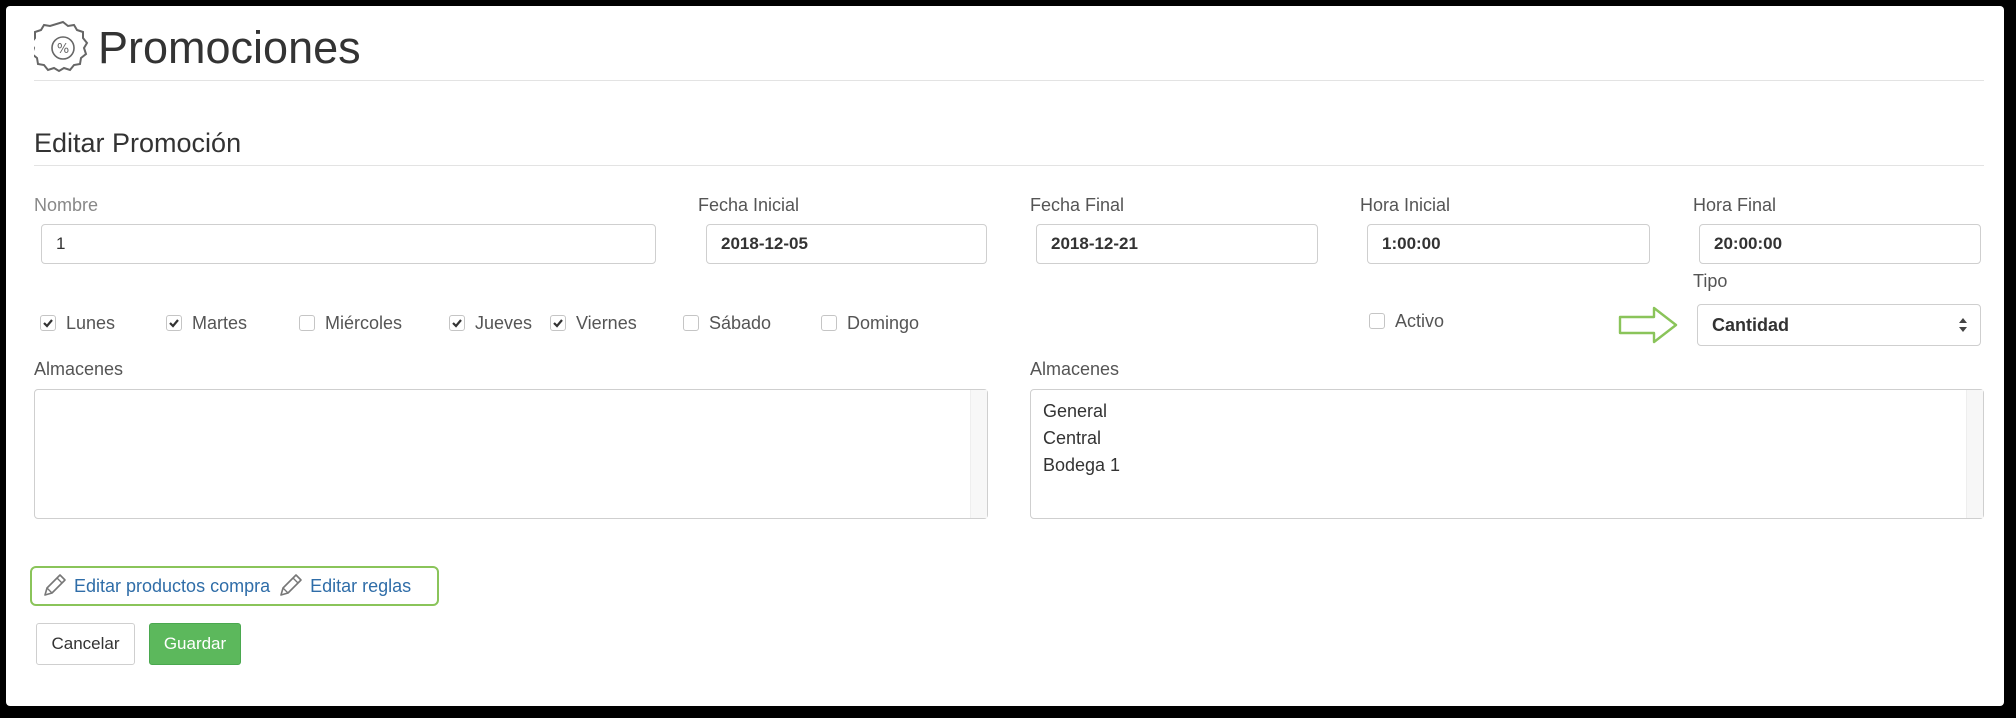 The width and height of the screenshot is (2016, 718). What do you see at coordinates (740, 322) in the screenshot?
I see `checkbox-label: Sábado` at bounding box center [740, 322].